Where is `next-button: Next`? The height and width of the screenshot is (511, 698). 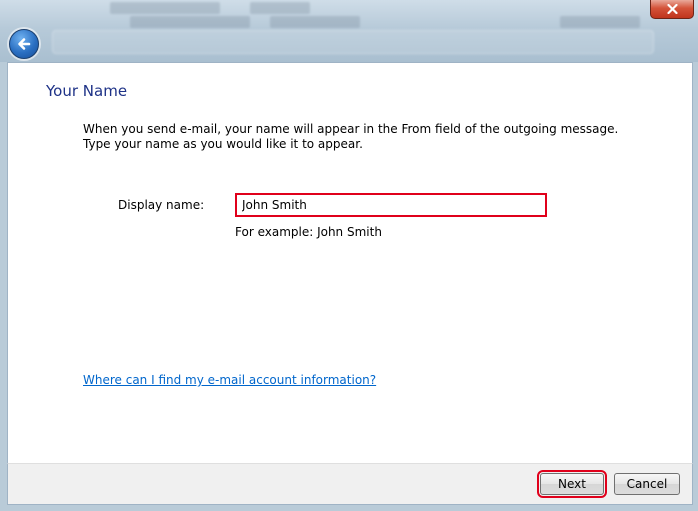 next-button: Next is located at coordinates (572, 484).